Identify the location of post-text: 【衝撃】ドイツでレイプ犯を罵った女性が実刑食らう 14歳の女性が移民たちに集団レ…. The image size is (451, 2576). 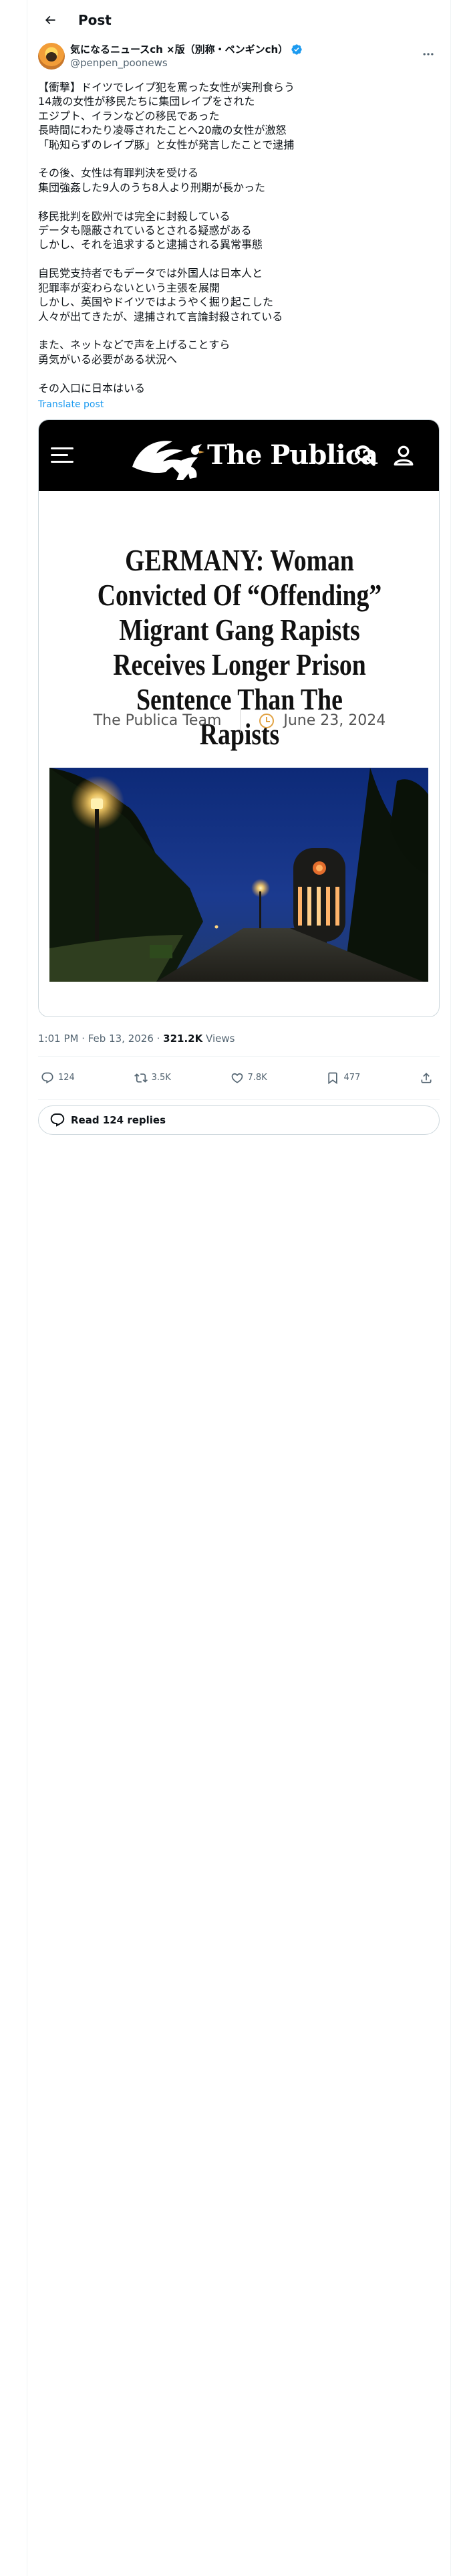
(166, 238).